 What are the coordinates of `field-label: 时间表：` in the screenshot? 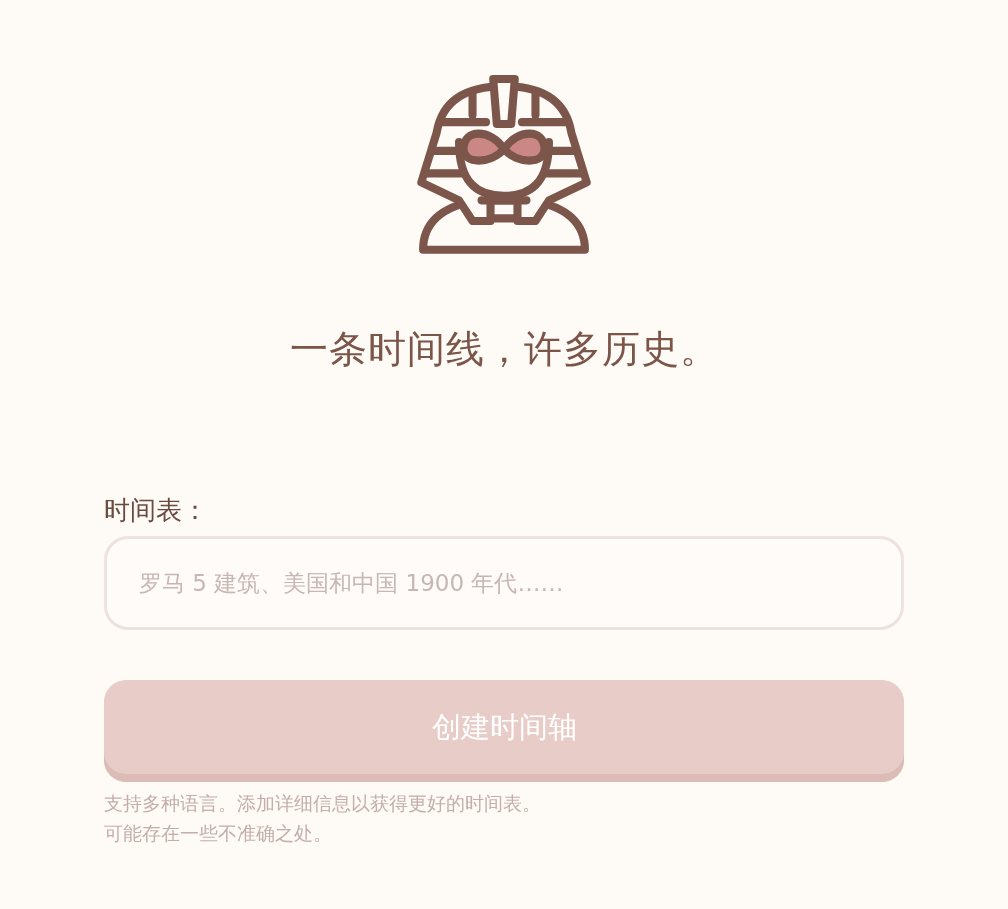 It's located at (156, 510).